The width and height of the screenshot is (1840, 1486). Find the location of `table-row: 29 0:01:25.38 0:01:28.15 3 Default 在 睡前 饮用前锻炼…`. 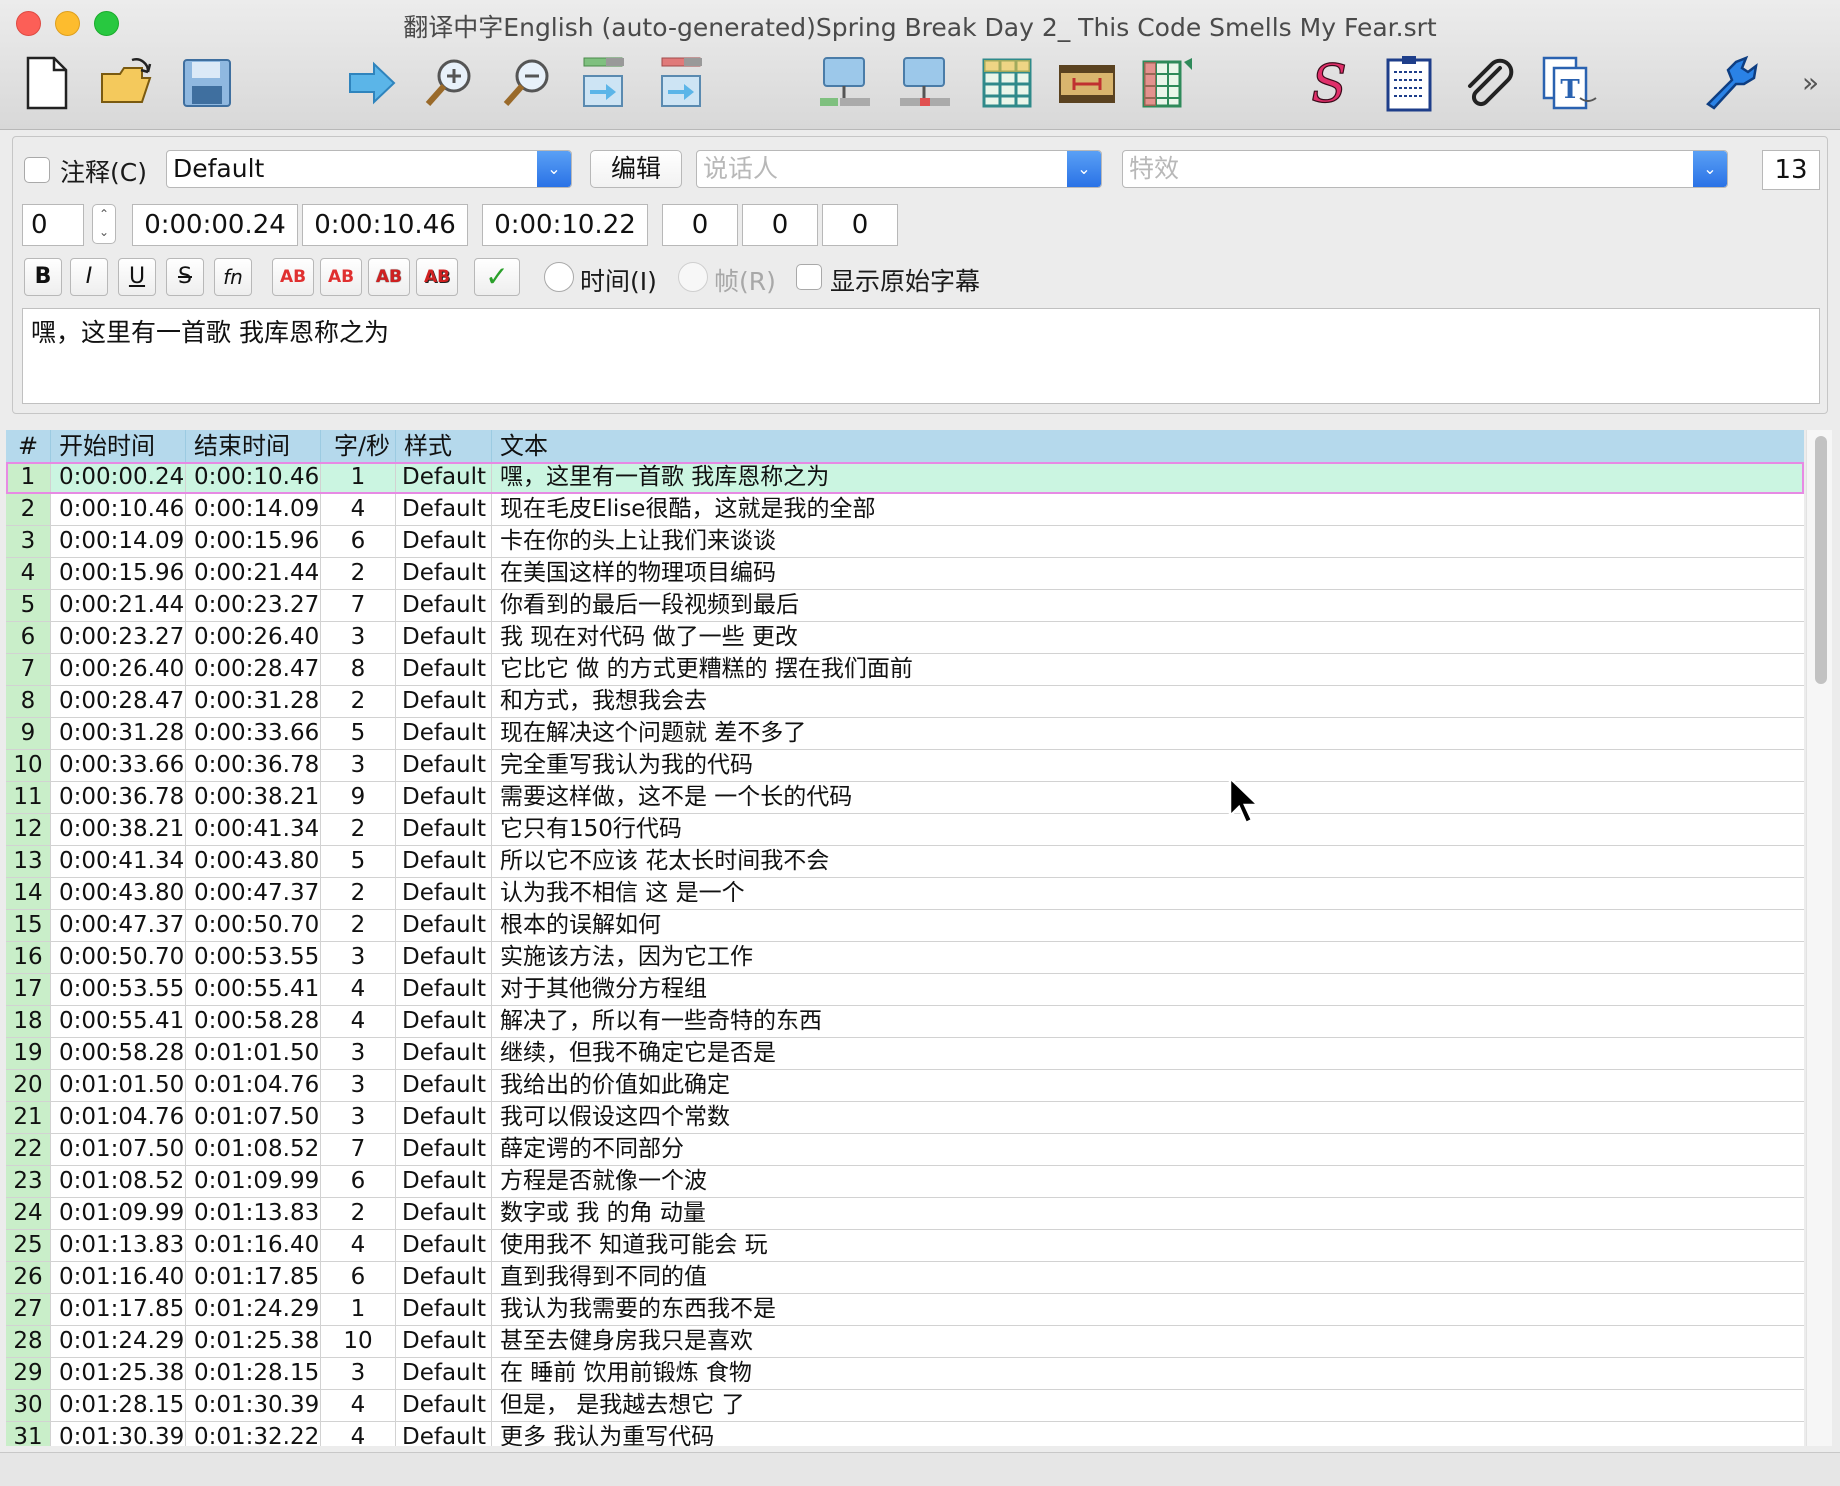

table-row: 29 0:01:25.38 0:01:28.15 3 Default 在 睡前 饮用前锻炼… is located at coordinates (905, 1374).